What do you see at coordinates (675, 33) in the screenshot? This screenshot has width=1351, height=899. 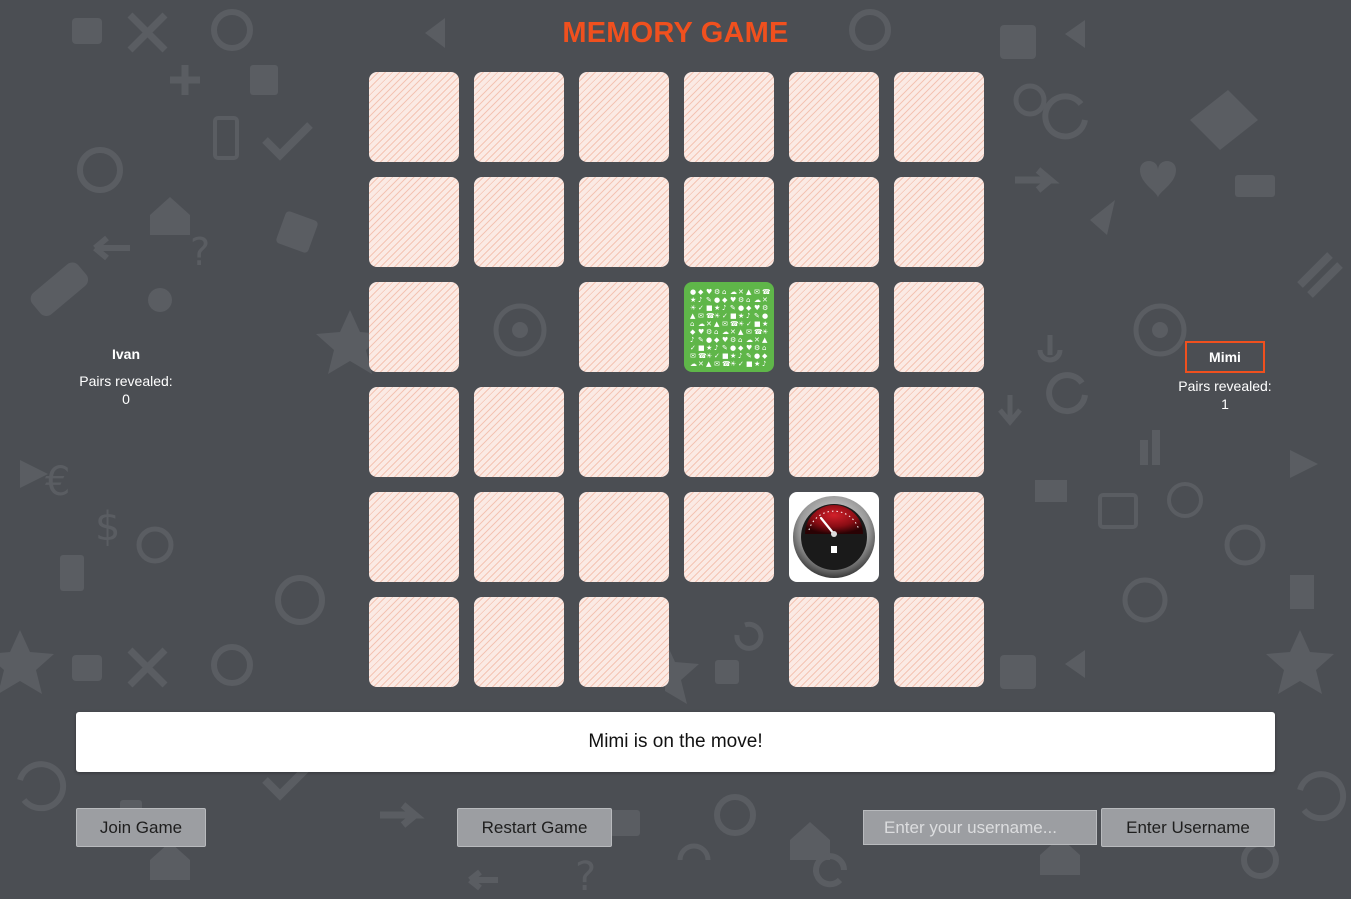 I see `game-title: MEMORY GAME` at bounding box center [675, 33].